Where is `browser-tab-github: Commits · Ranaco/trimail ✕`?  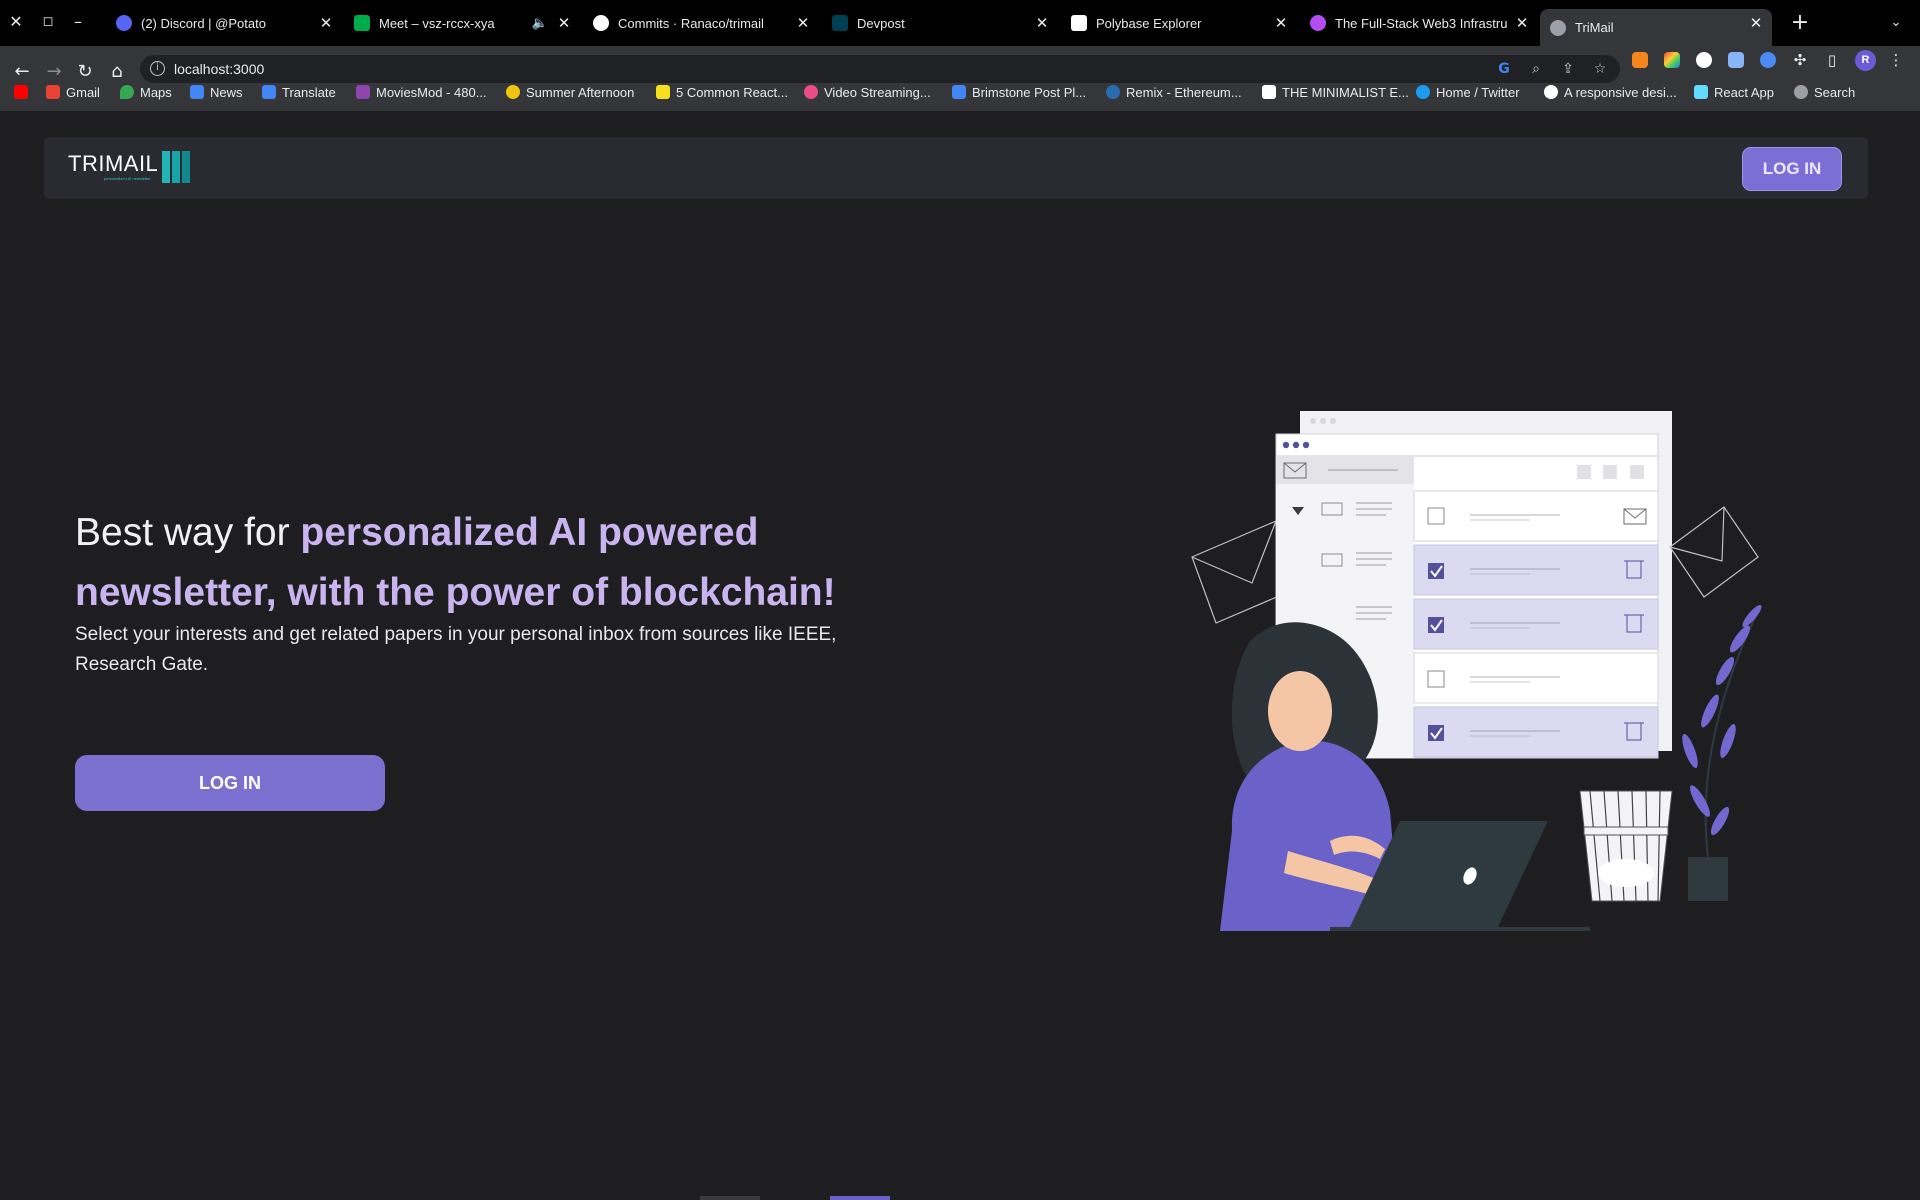
browser-tab-github: Commits · Ranaco/trimail ✕ is located at coordinates (703, 23).